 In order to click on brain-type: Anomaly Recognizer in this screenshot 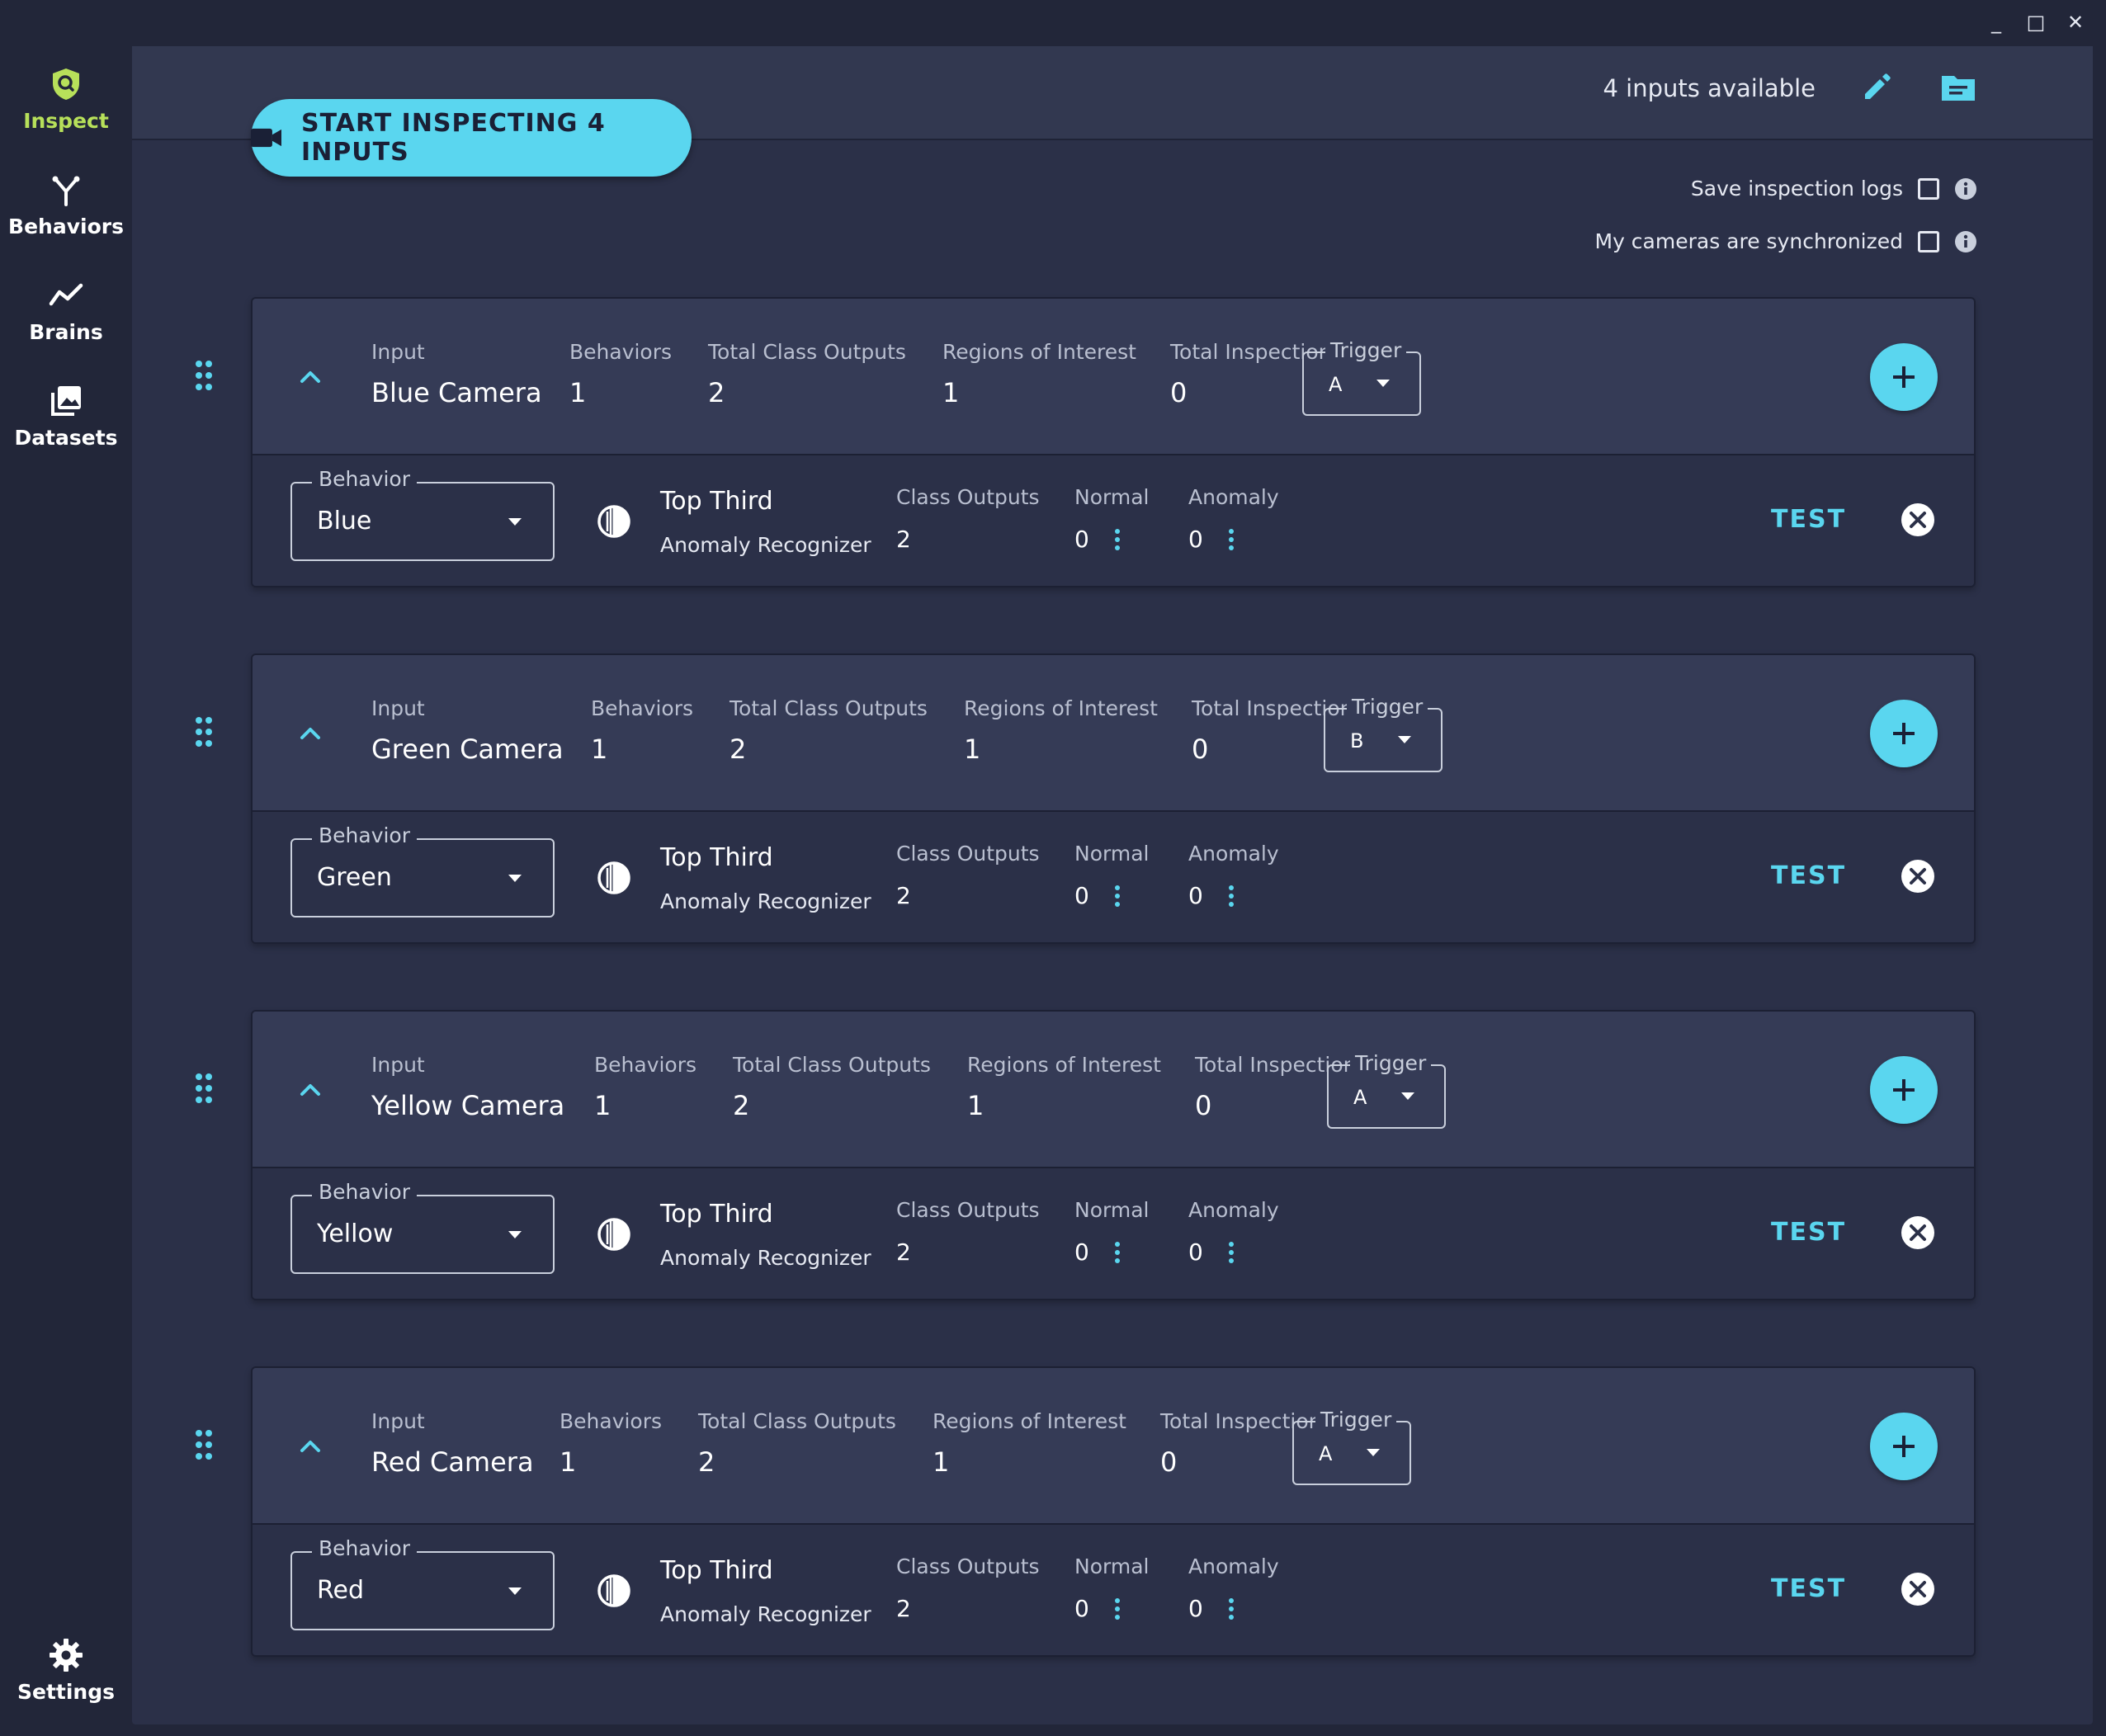, I will do `click(765, 1258)`.